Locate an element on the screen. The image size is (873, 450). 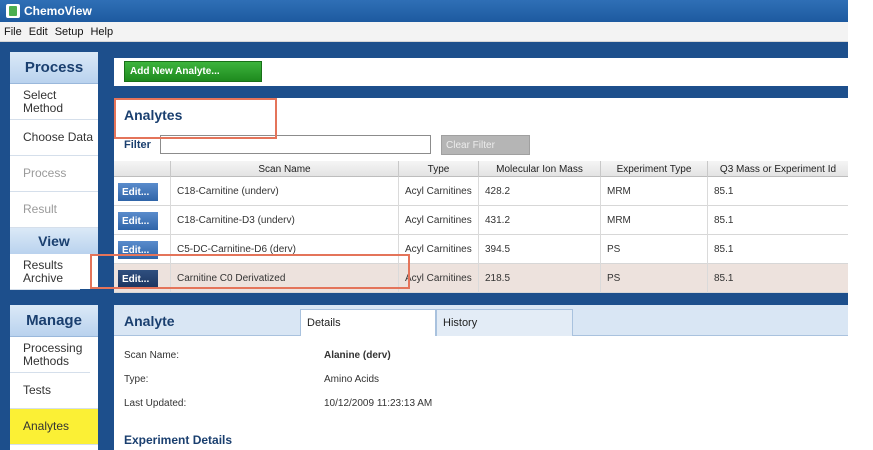
view-header: View is located at coordinates (54, 241).